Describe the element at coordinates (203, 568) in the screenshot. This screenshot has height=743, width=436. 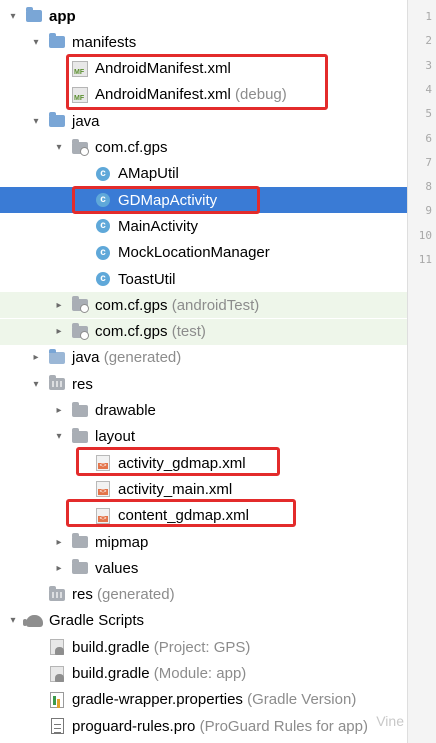
I see `tree-row: ▸ values` at that location.